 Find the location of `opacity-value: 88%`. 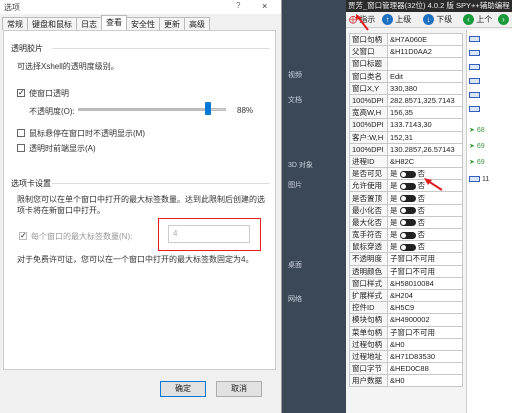

opacity-value: 88% is located at coordinates (245, 110).